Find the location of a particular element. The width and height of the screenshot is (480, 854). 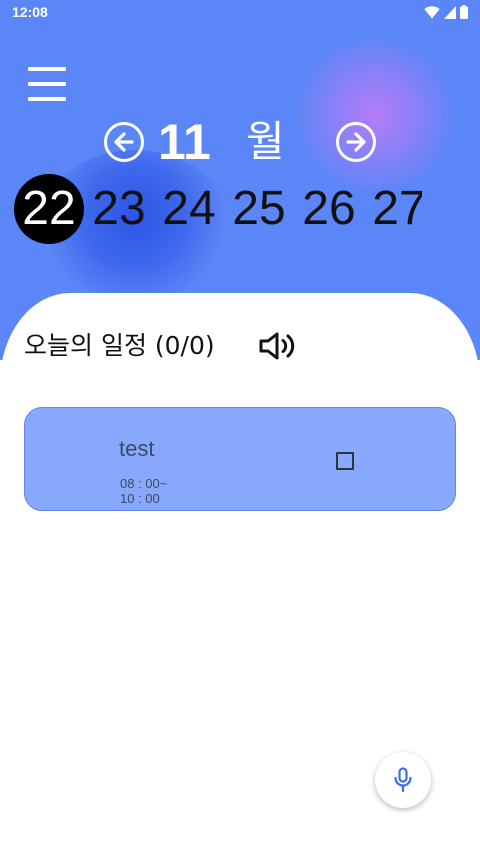

next-month-button is located at coordinates (356, 142).